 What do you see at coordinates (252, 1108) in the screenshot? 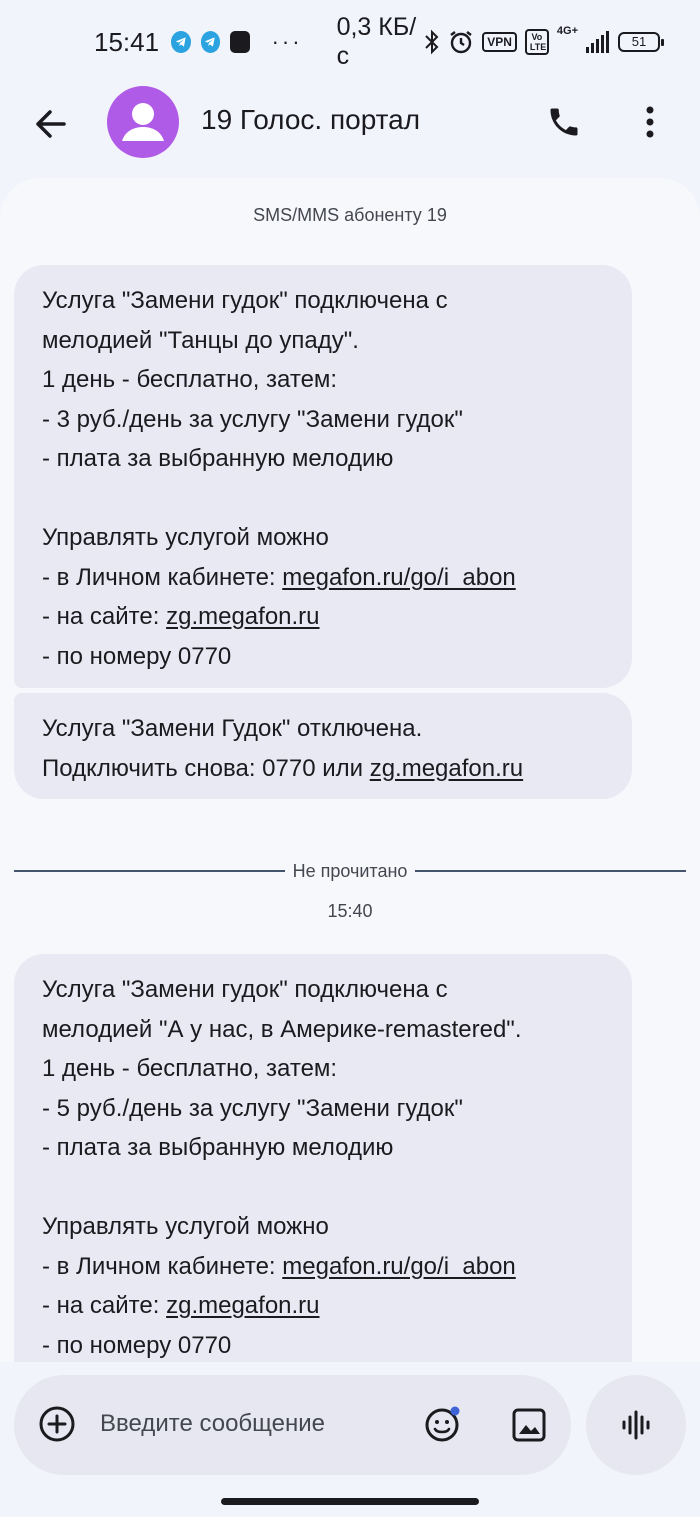
I see `message-line: - 5 руб./день за услугу "Замени гудок"` at bounding box center [252, 1108].